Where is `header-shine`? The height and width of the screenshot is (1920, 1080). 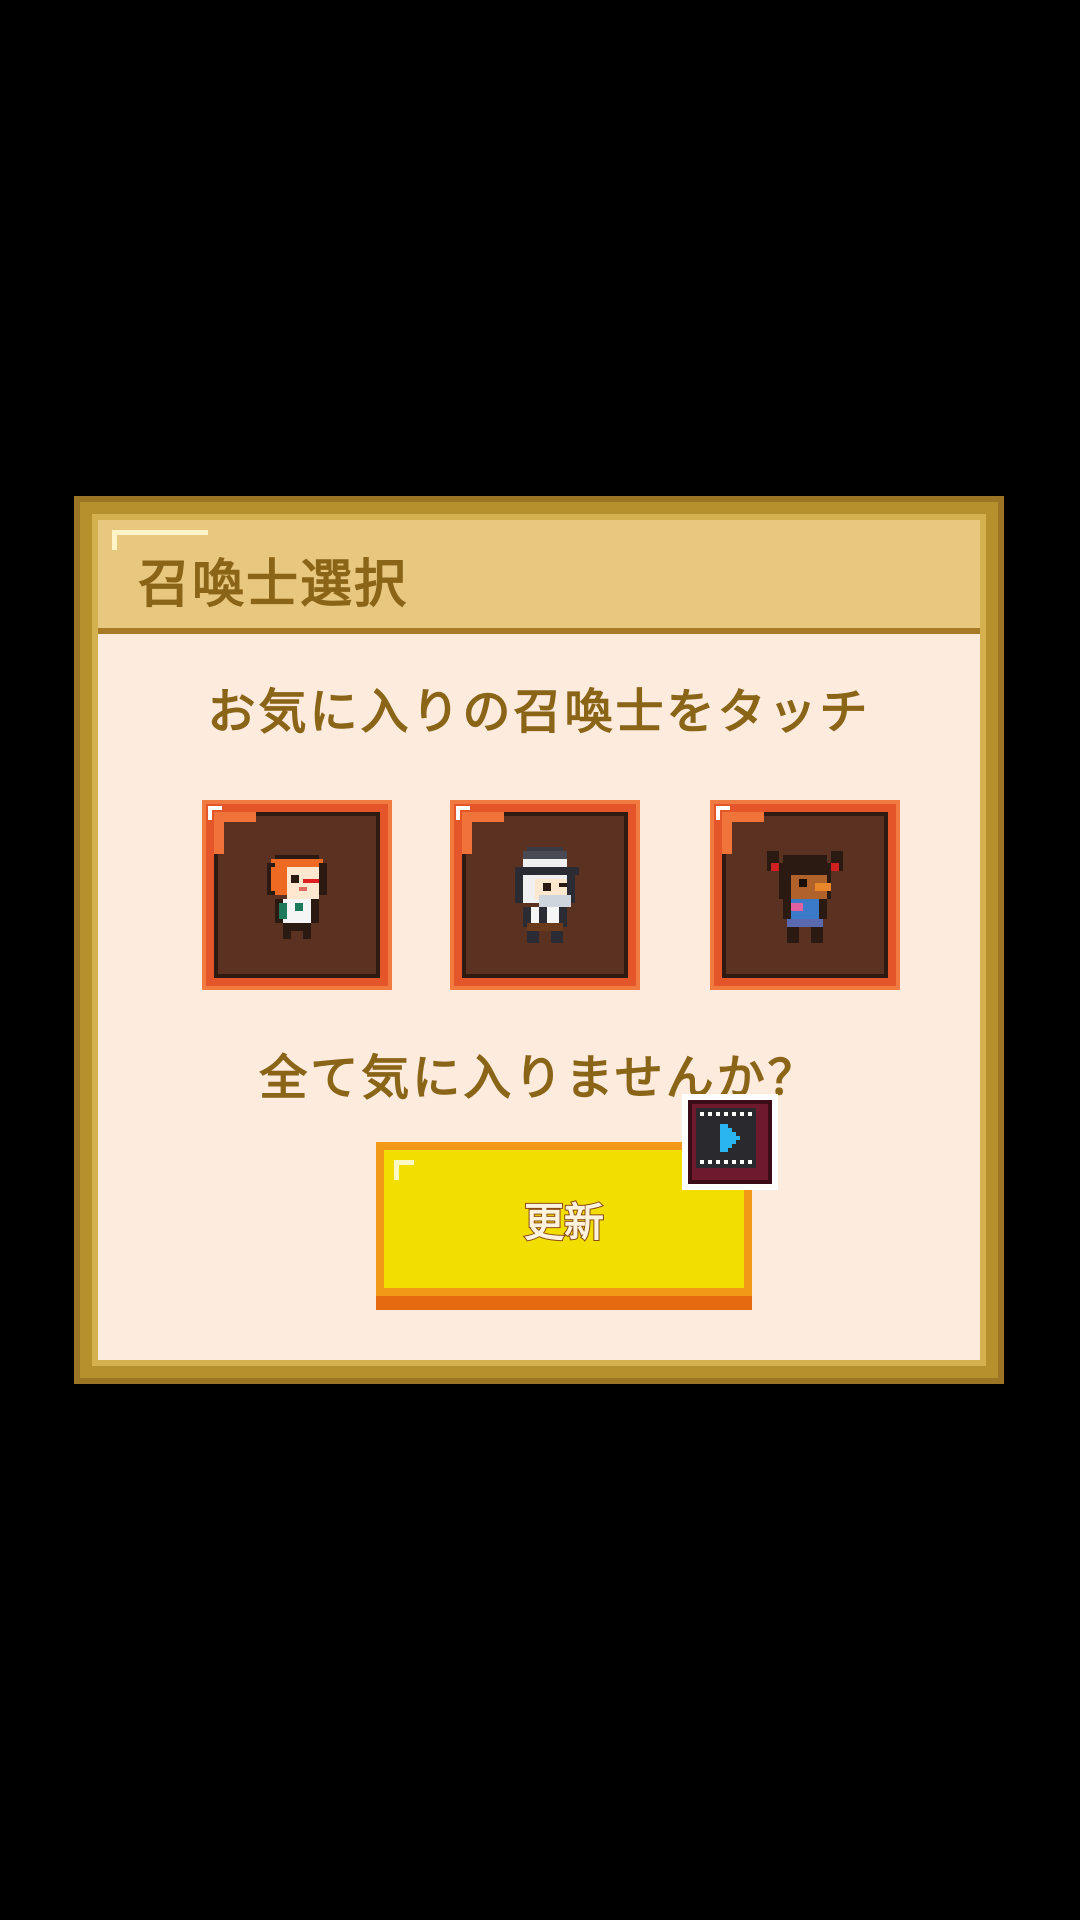
header-shine is located at coordinates (160, 532).